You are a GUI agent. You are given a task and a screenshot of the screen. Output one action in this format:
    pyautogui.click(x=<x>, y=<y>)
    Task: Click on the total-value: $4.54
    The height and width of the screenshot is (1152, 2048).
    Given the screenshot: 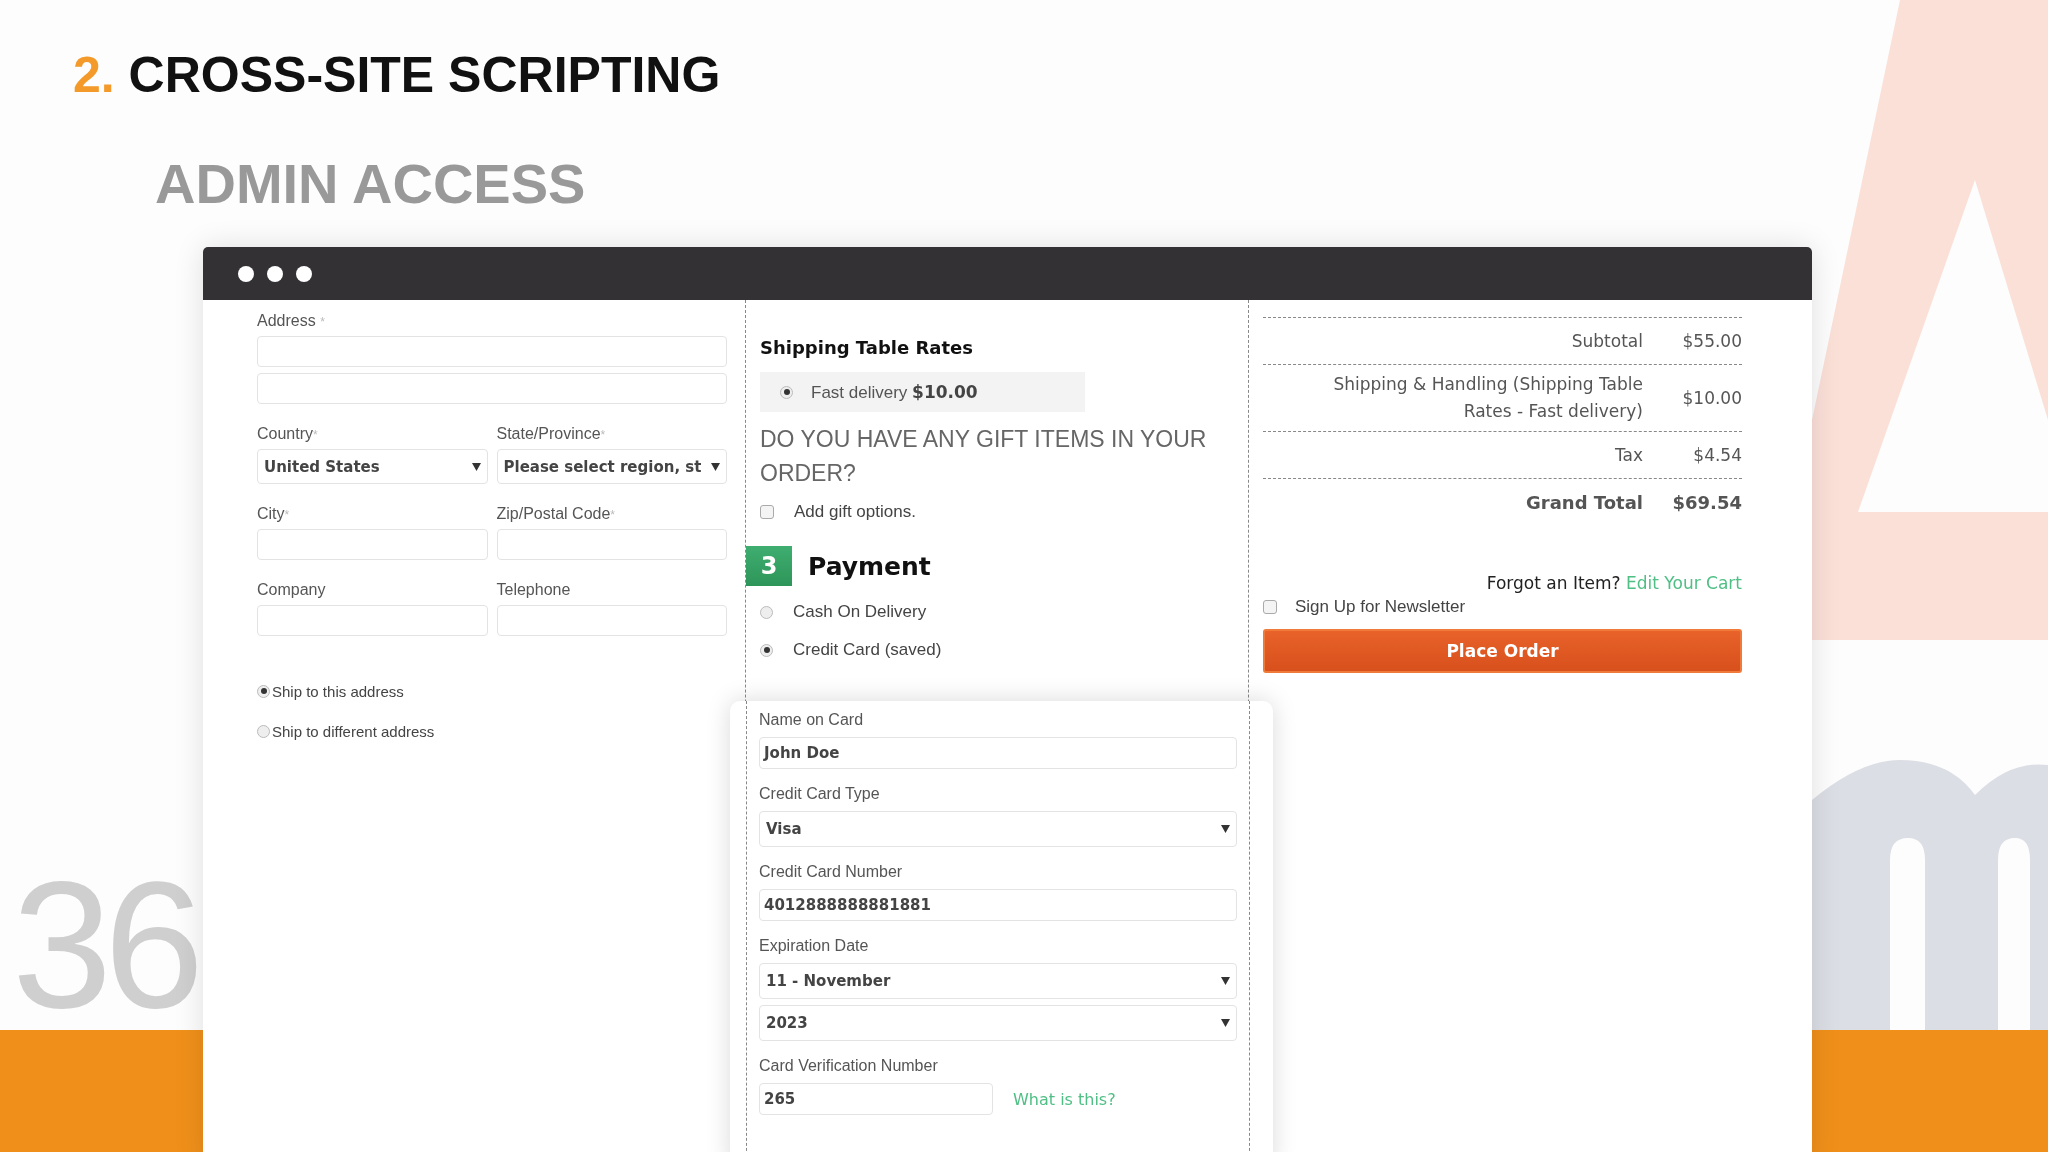 What is the action you would take?
    pyautogui.click(x=1717, y=455)
    